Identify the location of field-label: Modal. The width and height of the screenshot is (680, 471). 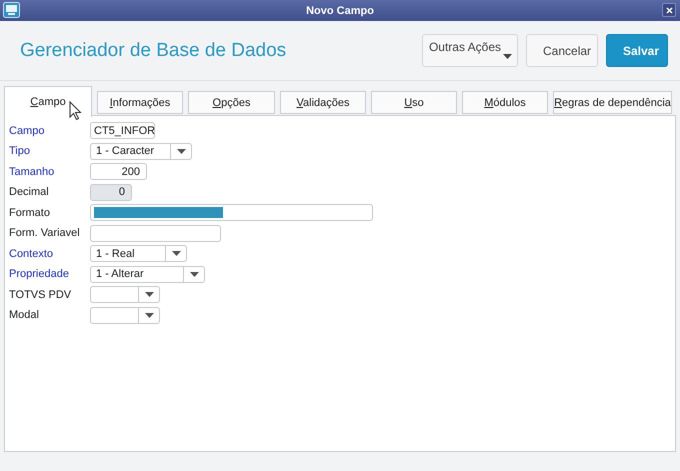
(24, 315).